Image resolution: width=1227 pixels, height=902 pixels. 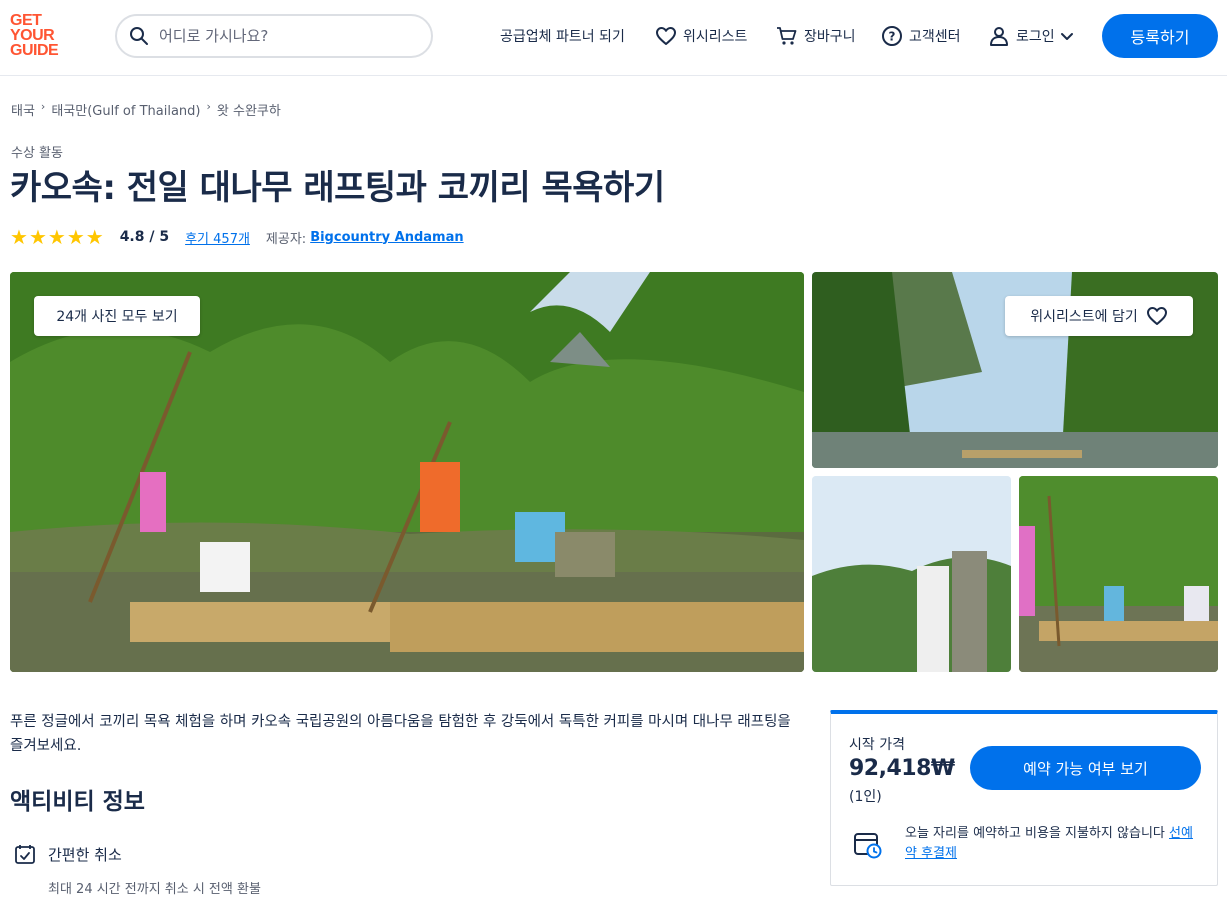 What do you see at coordinates (77, 802) in the screenshot?
I see `activity-info-heading: 액티비티 정보` at bounding box center [77, 802].